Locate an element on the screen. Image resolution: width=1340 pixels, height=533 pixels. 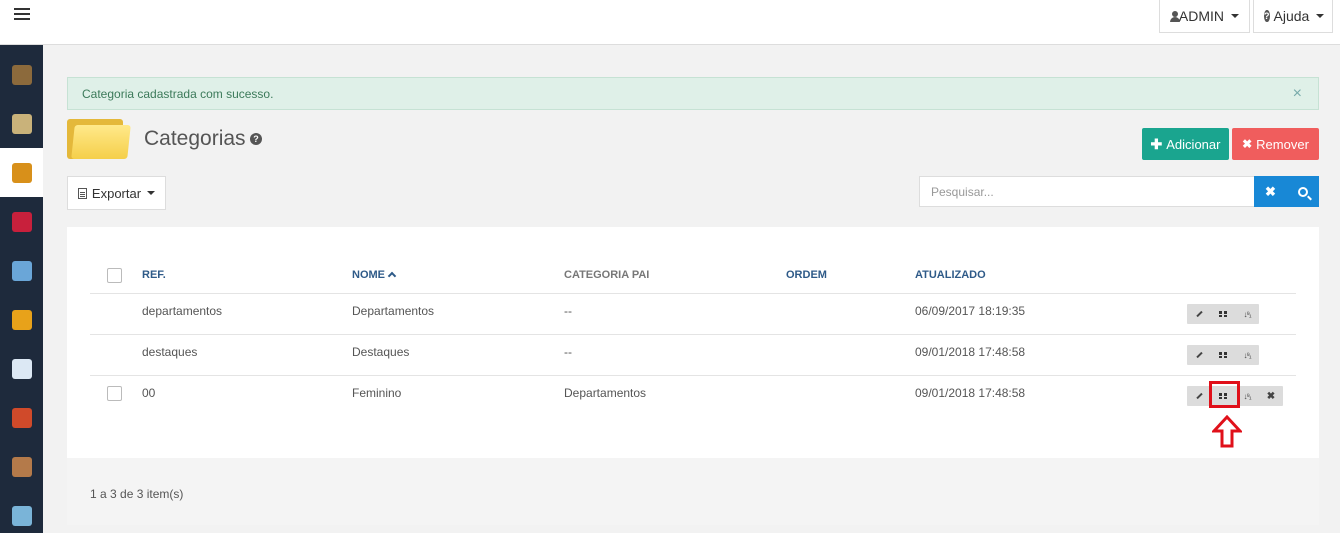
cell-categoria-pai: Departamentos is located at coordinates (605, 393).